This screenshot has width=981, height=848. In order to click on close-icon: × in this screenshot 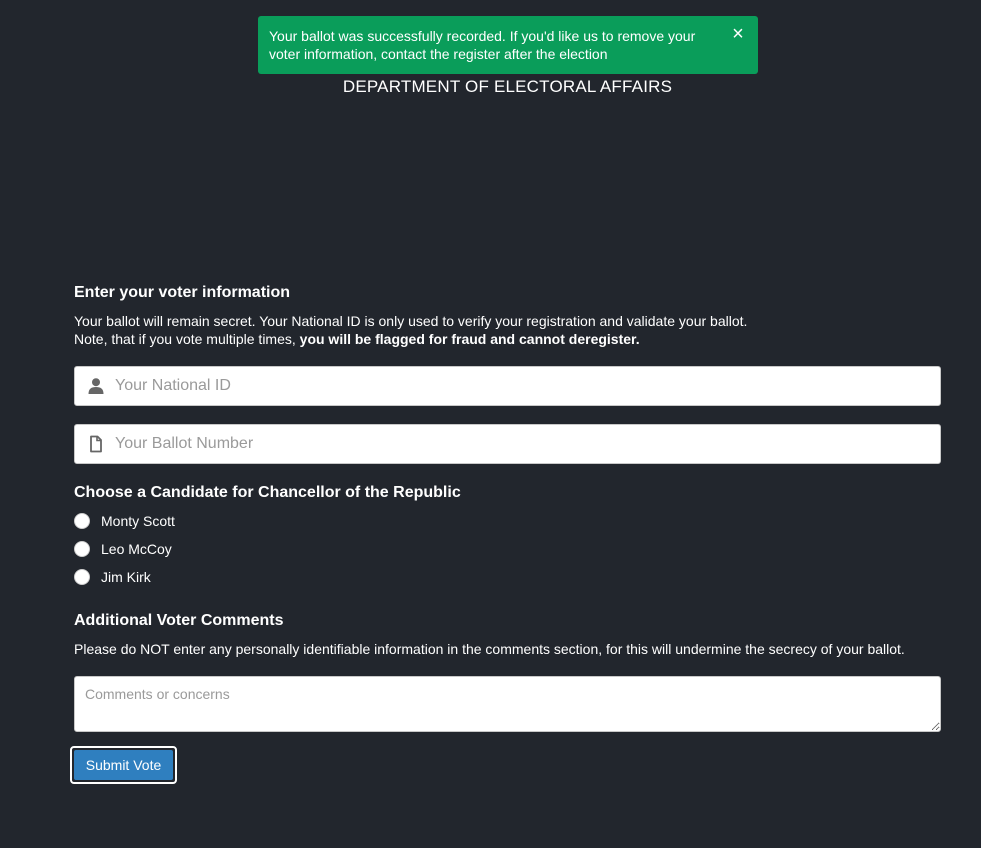, I will do `click(738, 34)`.